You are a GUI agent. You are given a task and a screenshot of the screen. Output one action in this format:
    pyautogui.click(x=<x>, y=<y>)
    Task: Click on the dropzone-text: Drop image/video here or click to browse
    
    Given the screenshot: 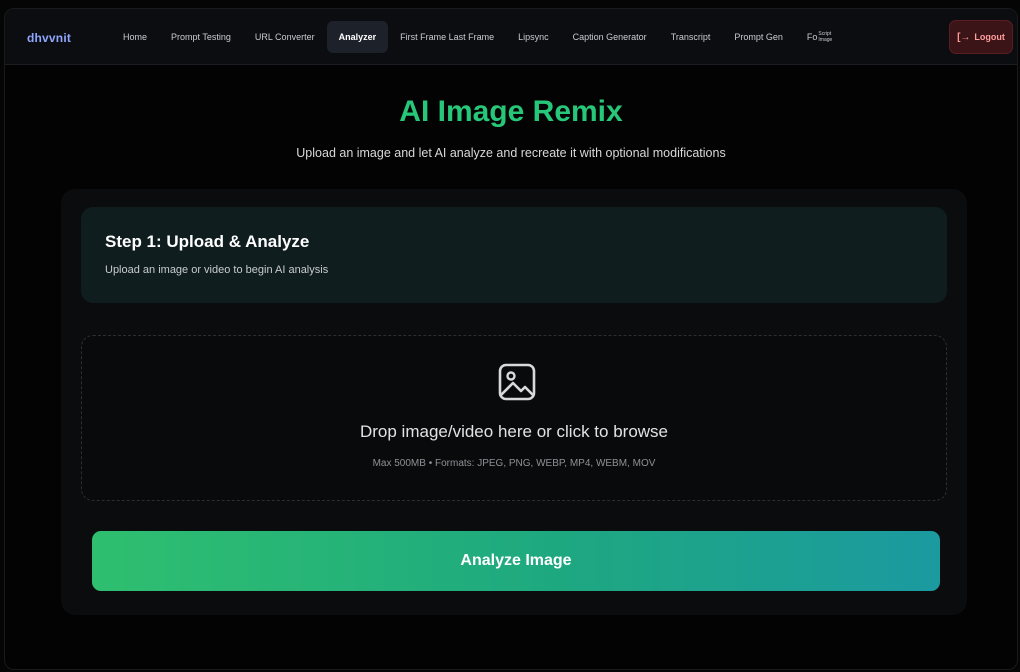 What is the action you would take?
    pyautogui.click(x=514, y=431)
    